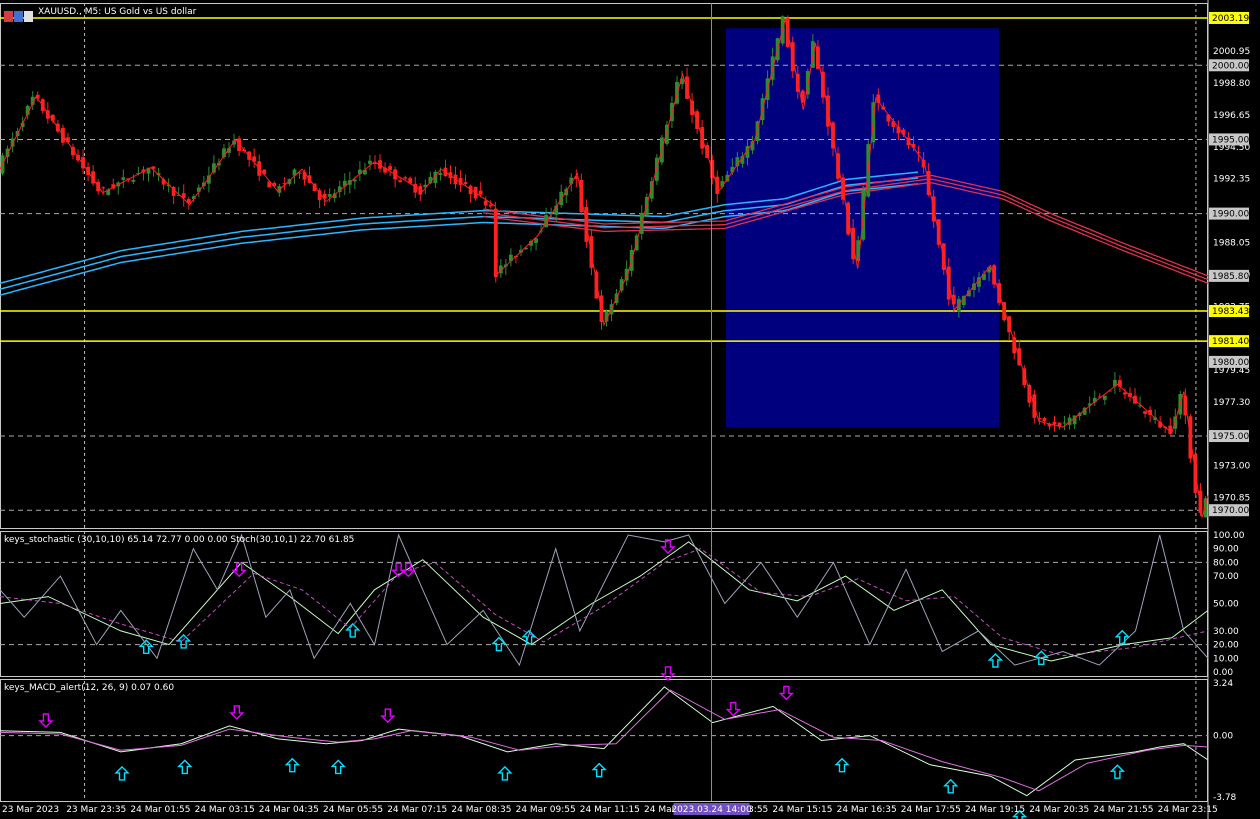  What do you see at coordinates (1230, 277) in the screenshot?
I see `price-label: 1985.80` at bounding box center [1230, 277].